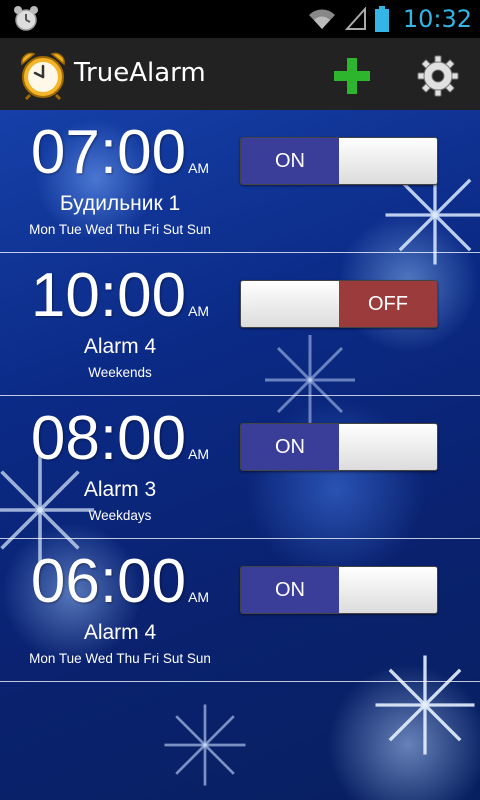 The height and width of the screenshot is (800, 480). I want to click on status-time: 10:32, so click(437, 19).